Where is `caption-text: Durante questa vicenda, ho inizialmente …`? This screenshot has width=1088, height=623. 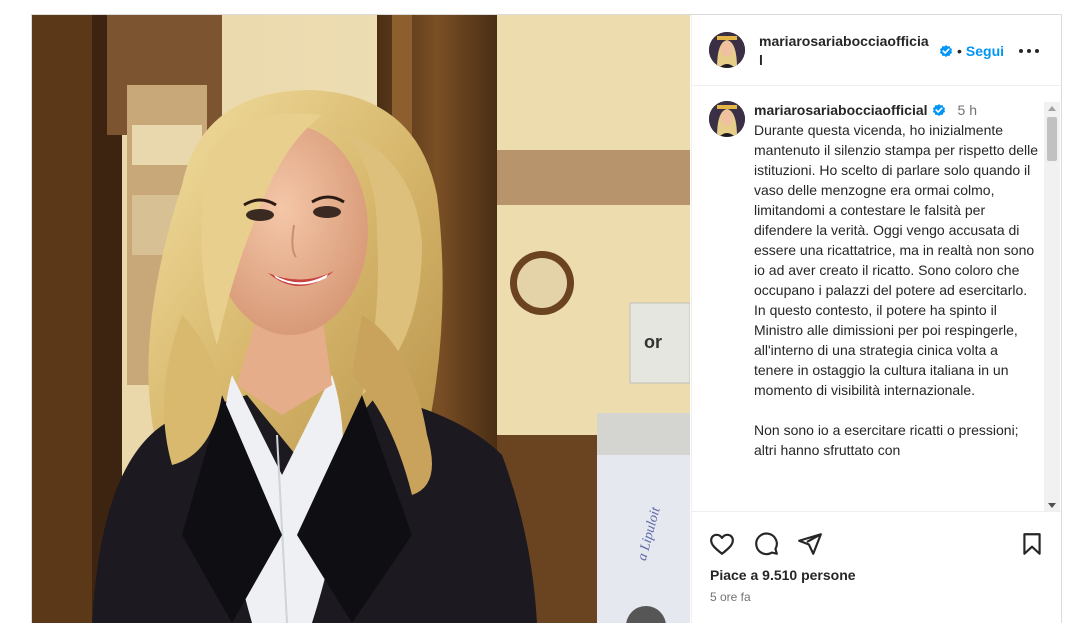 caption-text: Durante questa vicenda, ho inizialmente … is located at coordinates (896, 290).